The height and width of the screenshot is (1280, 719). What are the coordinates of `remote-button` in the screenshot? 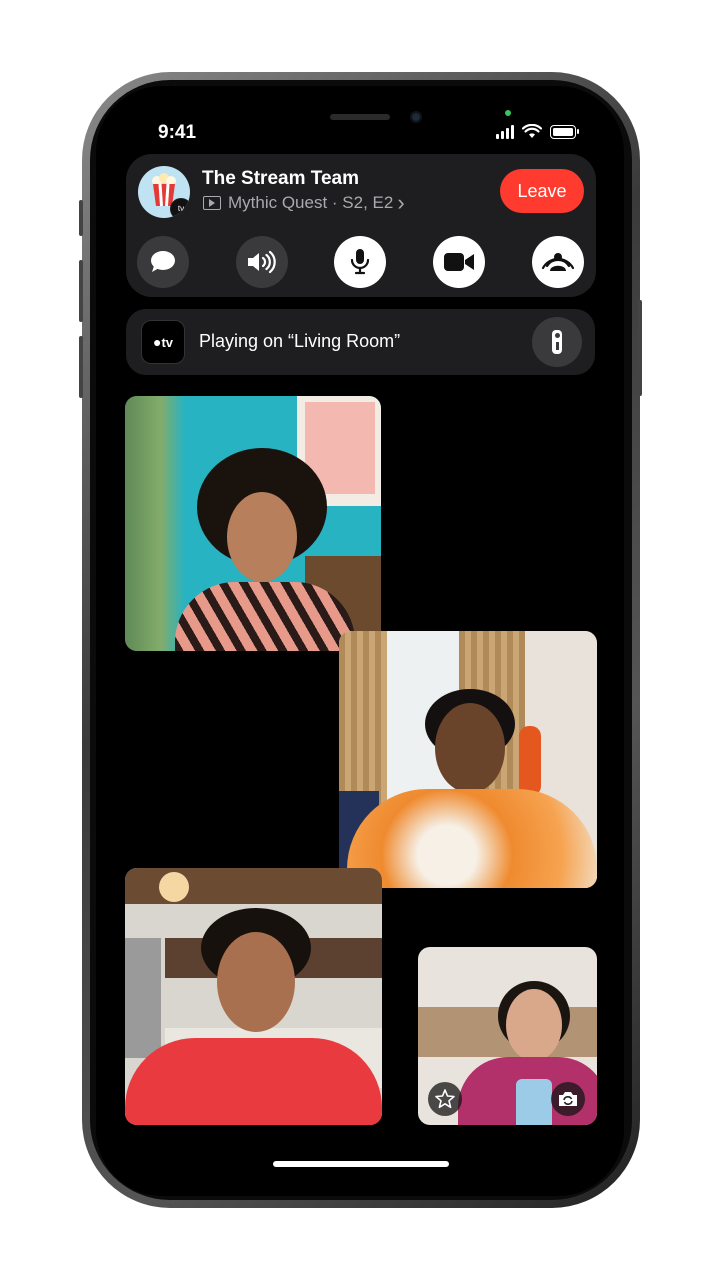 It's located at (557, 342).